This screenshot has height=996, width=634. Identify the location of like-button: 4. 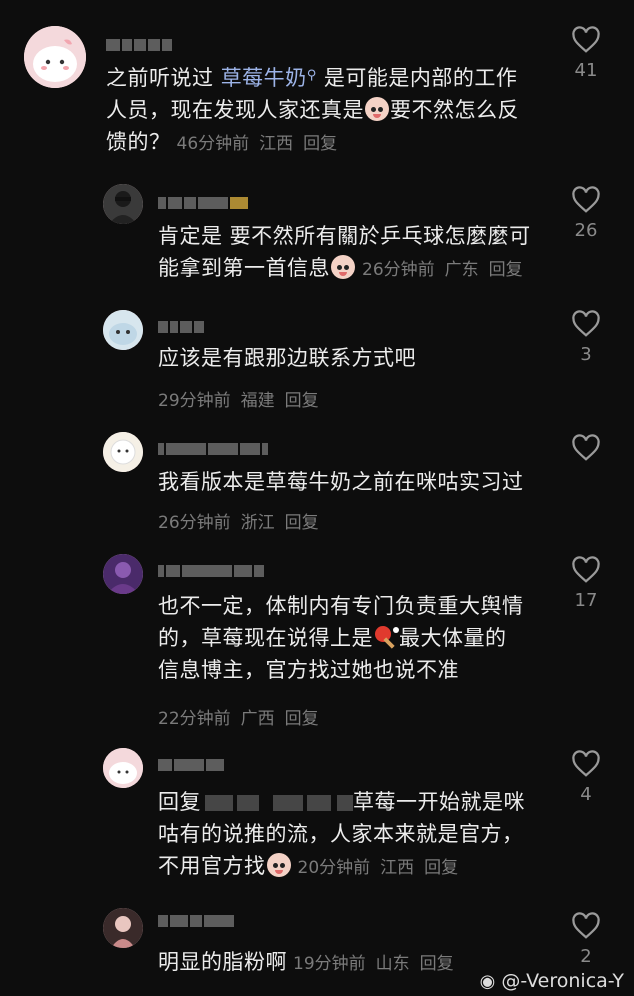
(586, 777).